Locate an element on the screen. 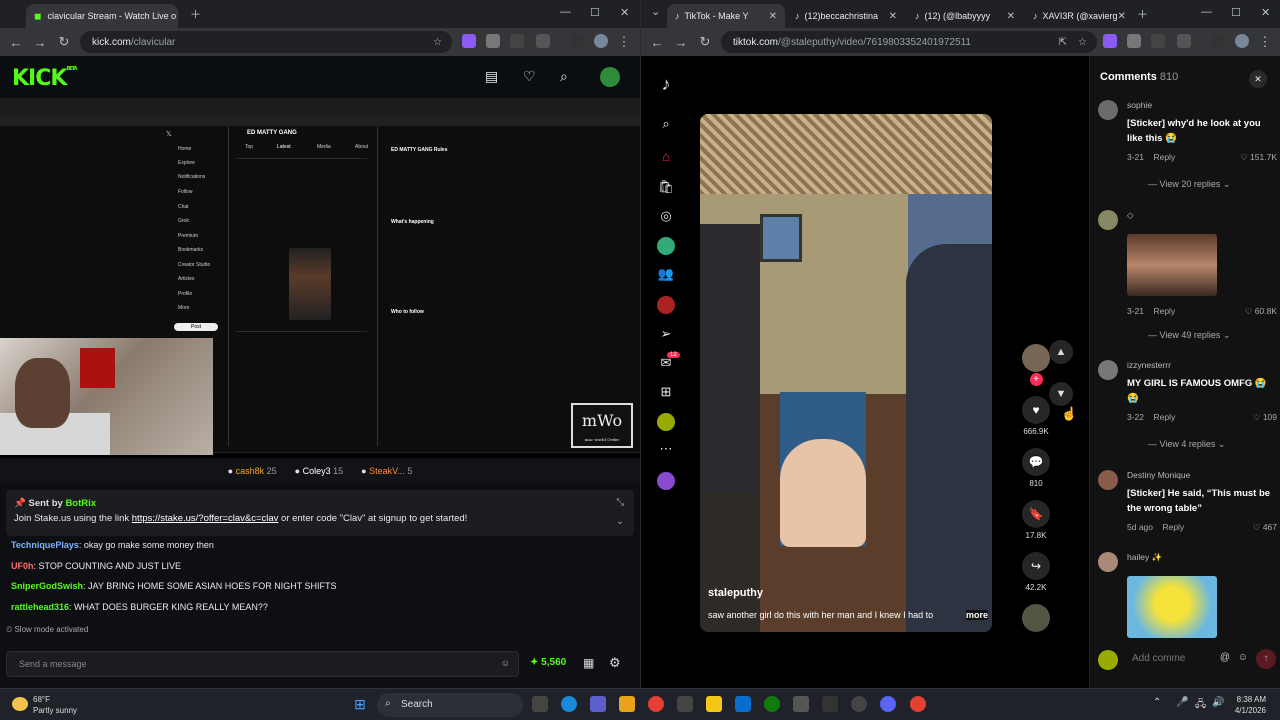  edge-icon is located at coordinates (569, 704).